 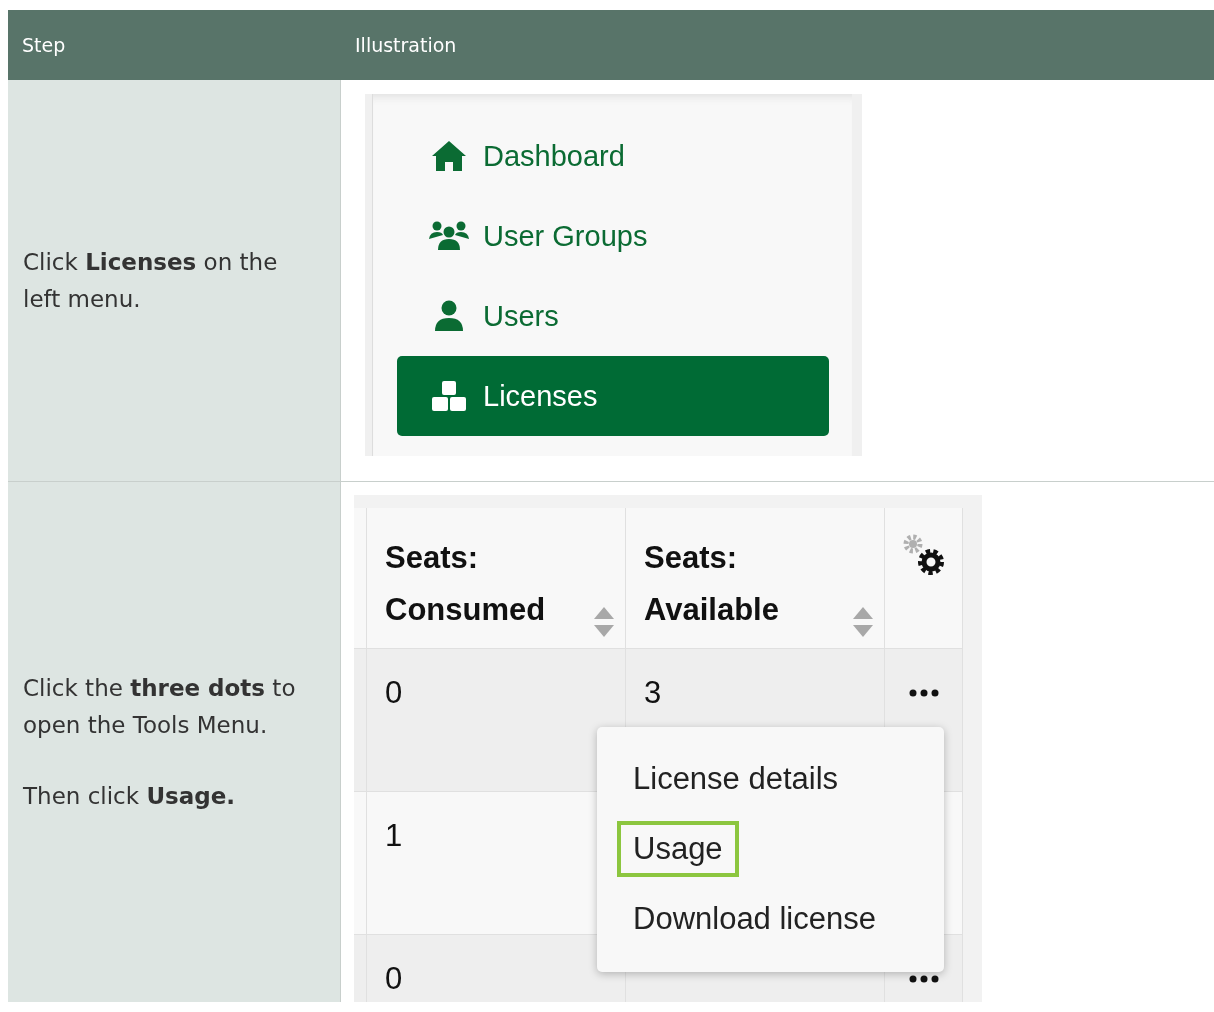 What do you see at coordinates (151, 280) in the screenshot?
I see `step-text: Click Licenses on the left menu.` at bounding box center [151, 280].